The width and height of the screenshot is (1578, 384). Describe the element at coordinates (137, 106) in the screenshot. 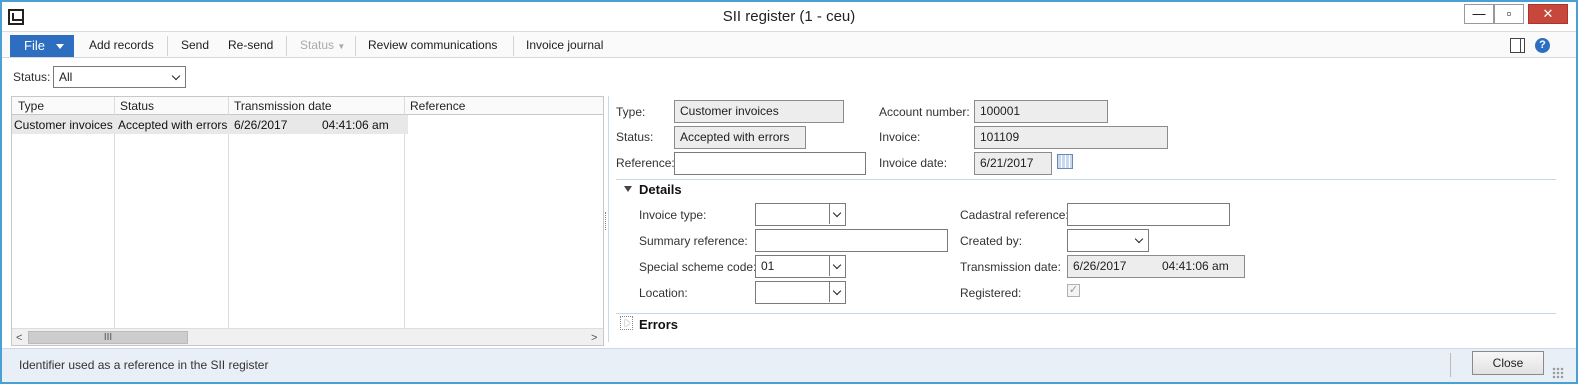

I see `column-header-status: Status` at that location.